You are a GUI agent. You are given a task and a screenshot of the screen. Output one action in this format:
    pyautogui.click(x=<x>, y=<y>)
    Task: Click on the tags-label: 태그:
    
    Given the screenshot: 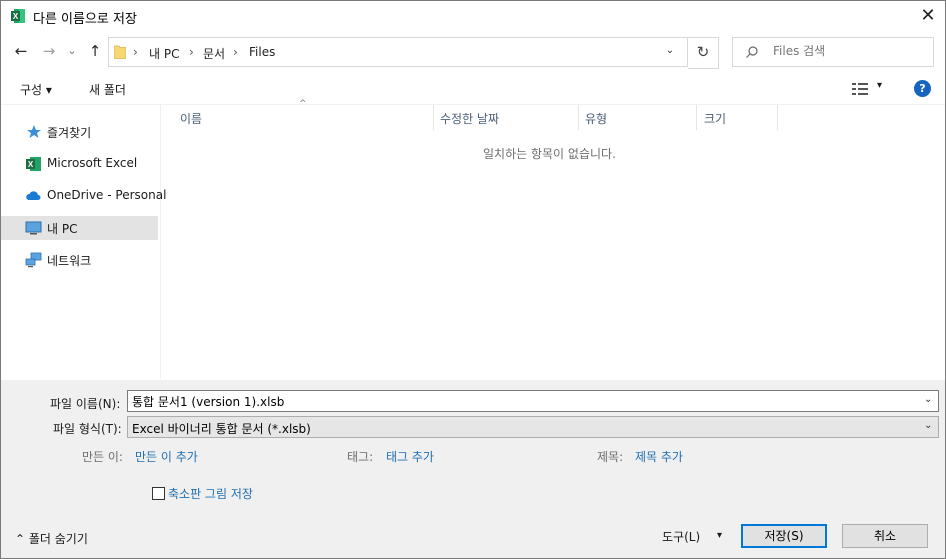 What is the action you would take?
    pyautogui.click(x=360, y=457)
    